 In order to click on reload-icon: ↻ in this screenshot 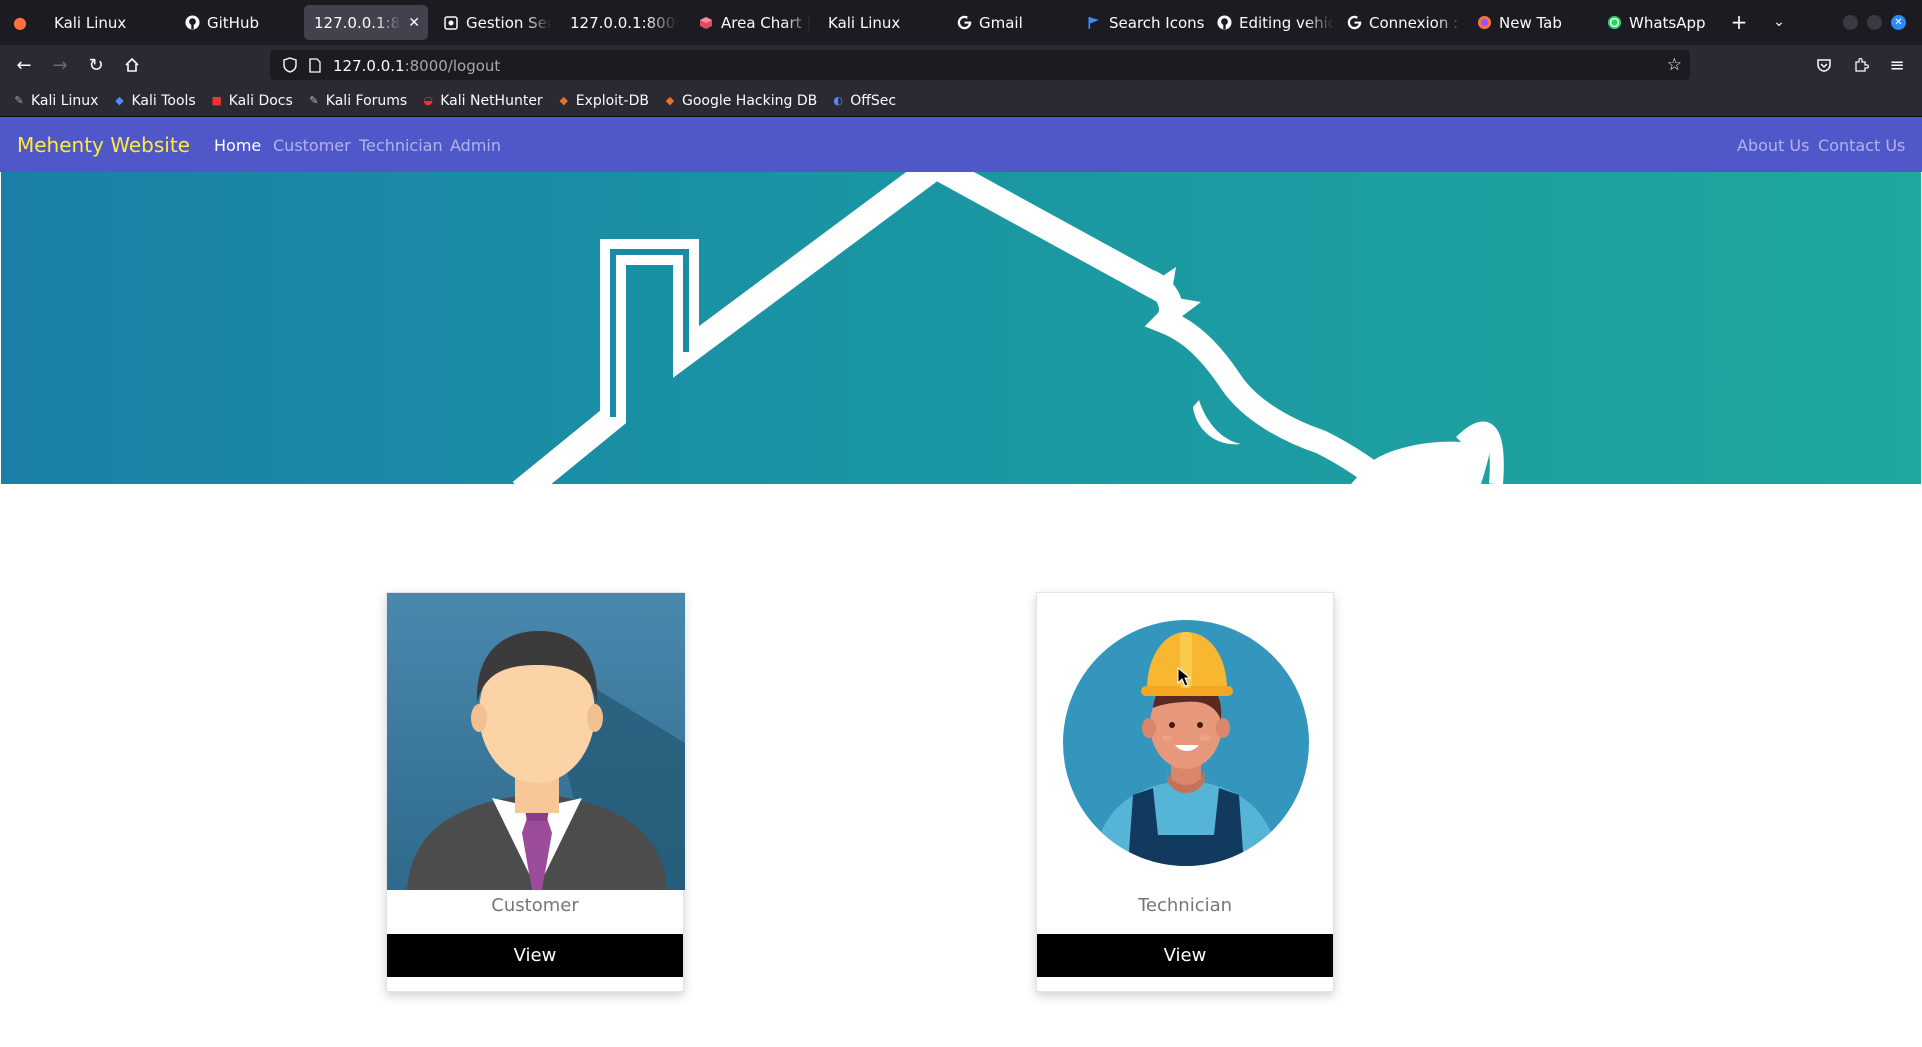, I will do `click(96, 65)`.